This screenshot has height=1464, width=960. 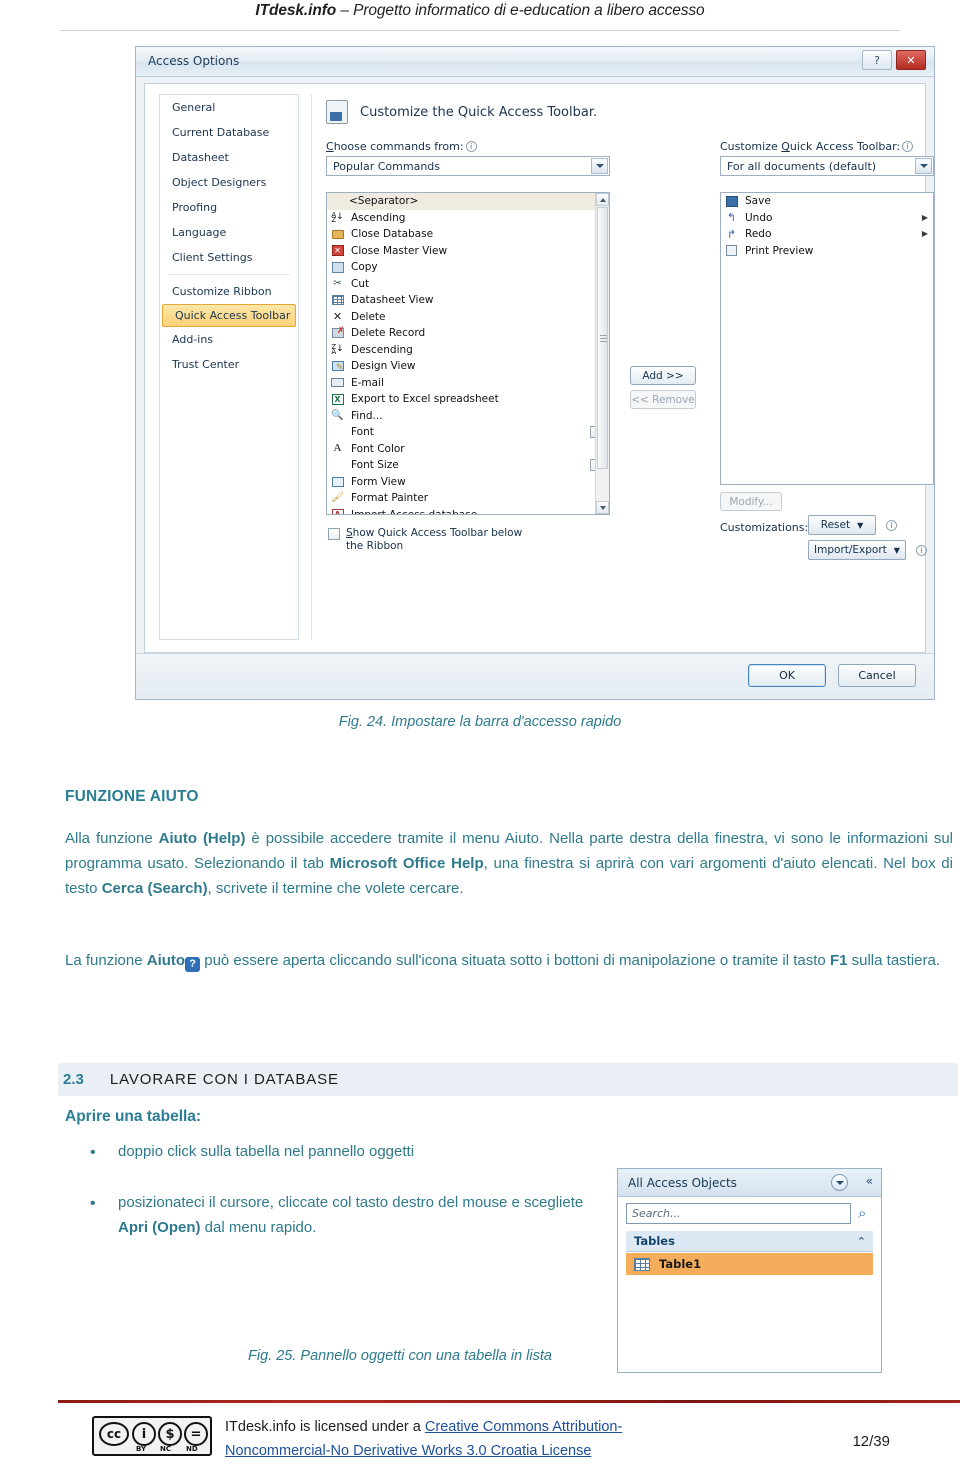 What do you see at coordinates (73, 1079) in the screenshot?
I see `section-number: 2.3` at bounding box center [73, 1079].